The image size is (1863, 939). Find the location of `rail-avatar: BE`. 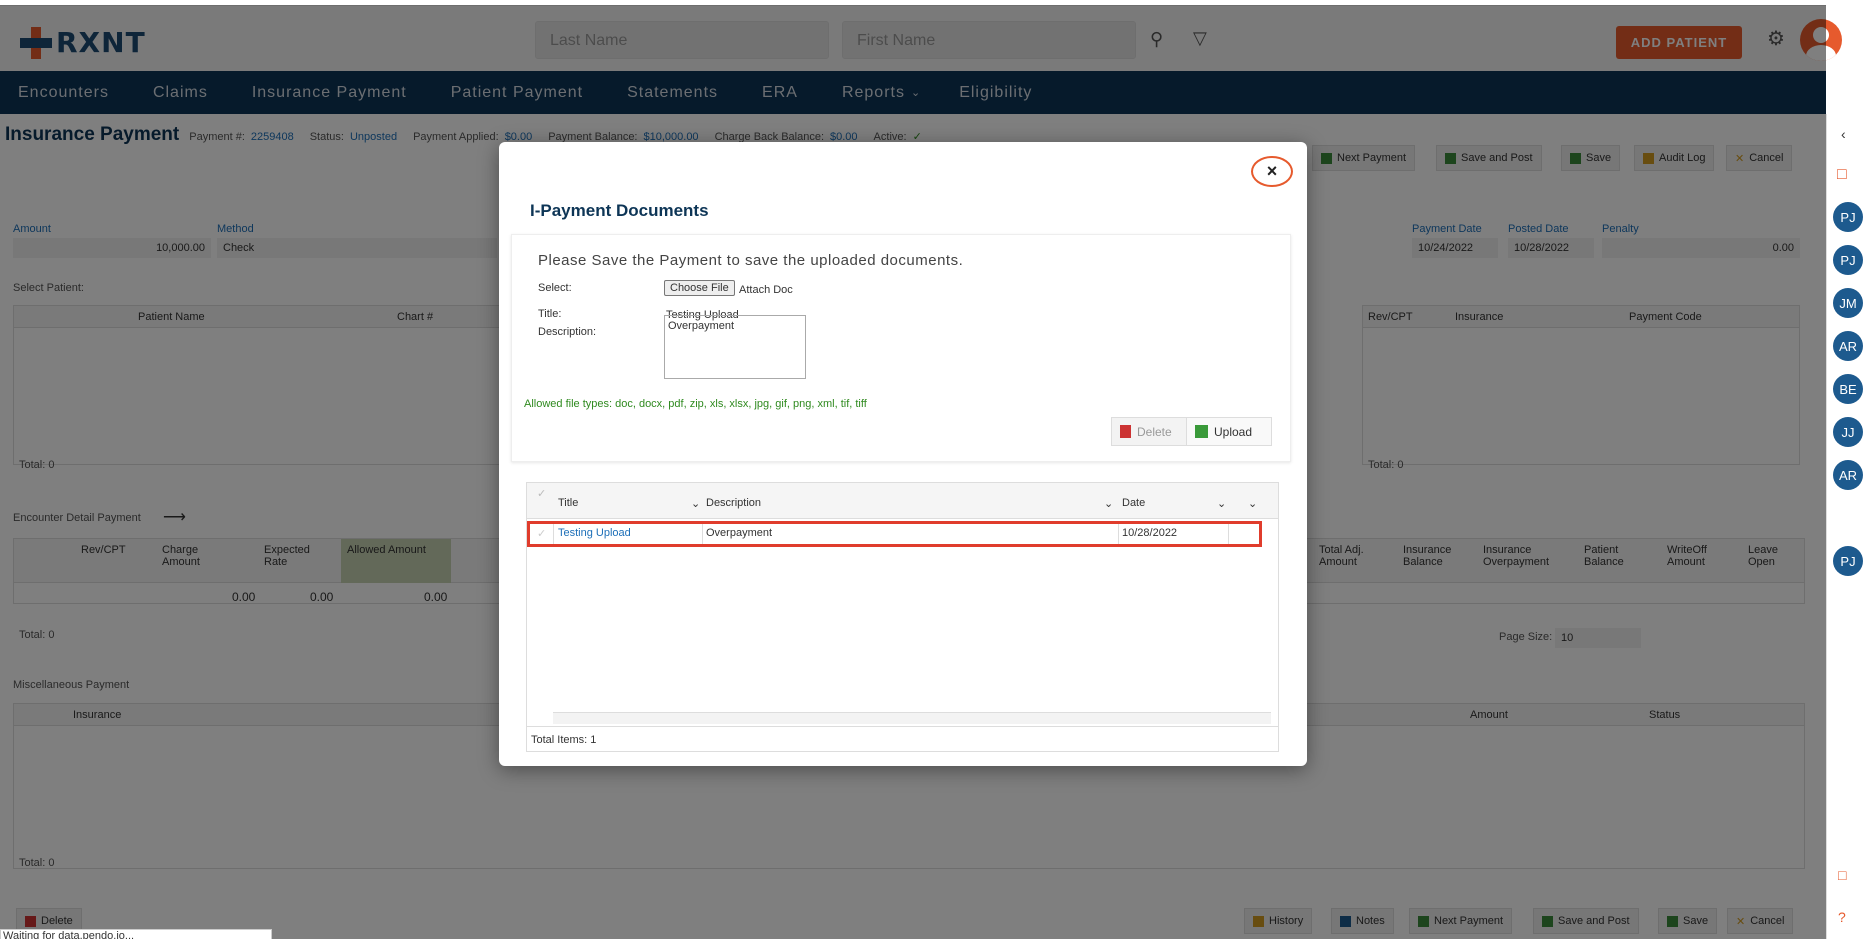

rail-avatar: BE is located at coordinates (1848, 389).